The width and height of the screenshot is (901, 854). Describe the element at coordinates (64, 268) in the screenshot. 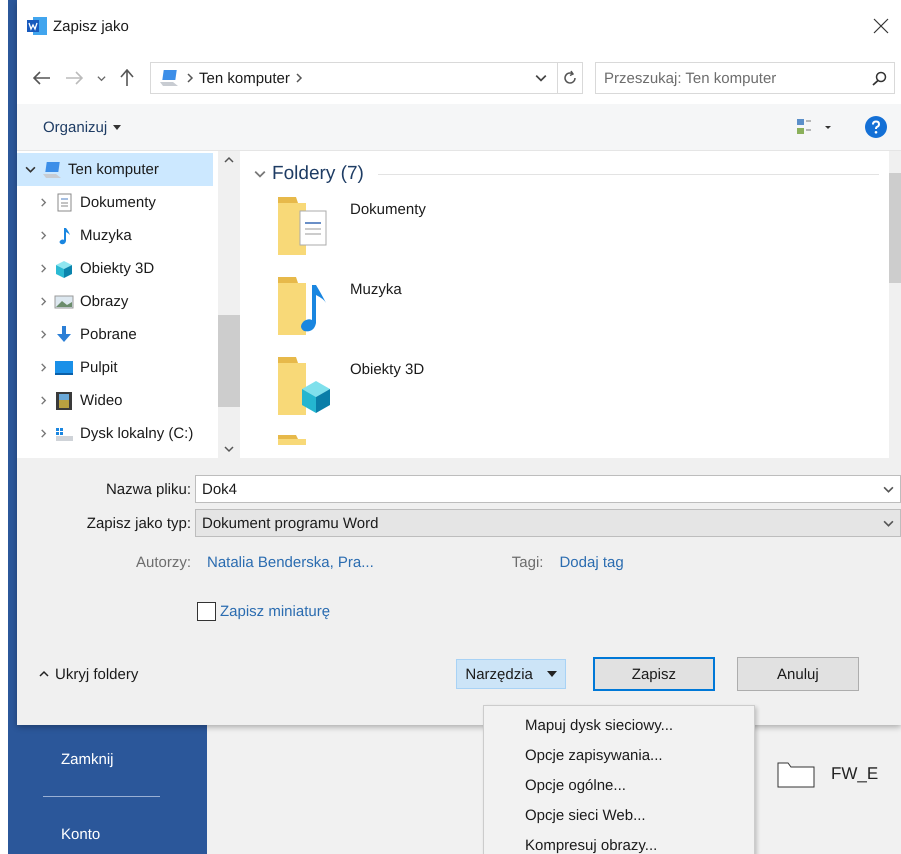

I see `cube-icon` at that location.